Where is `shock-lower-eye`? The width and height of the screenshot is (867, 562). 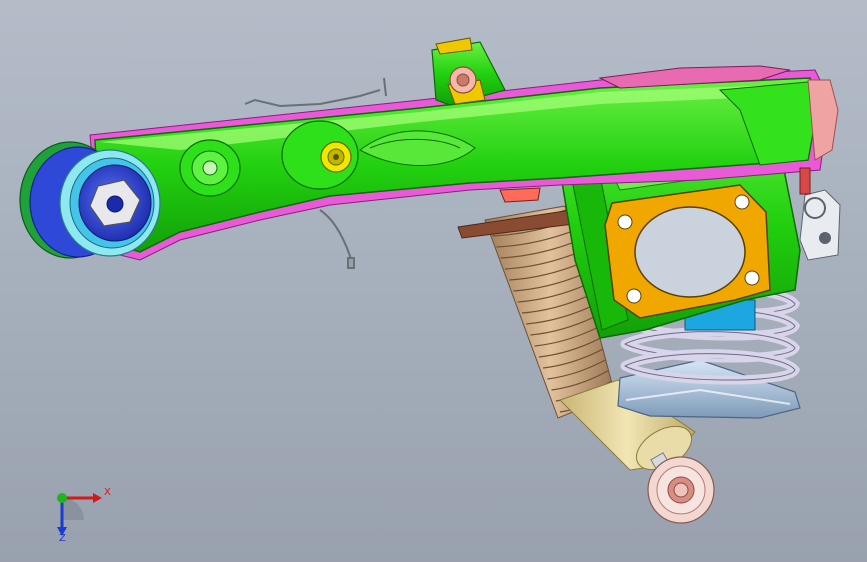 shock-lower-eye is located at coordinates (681, 490).